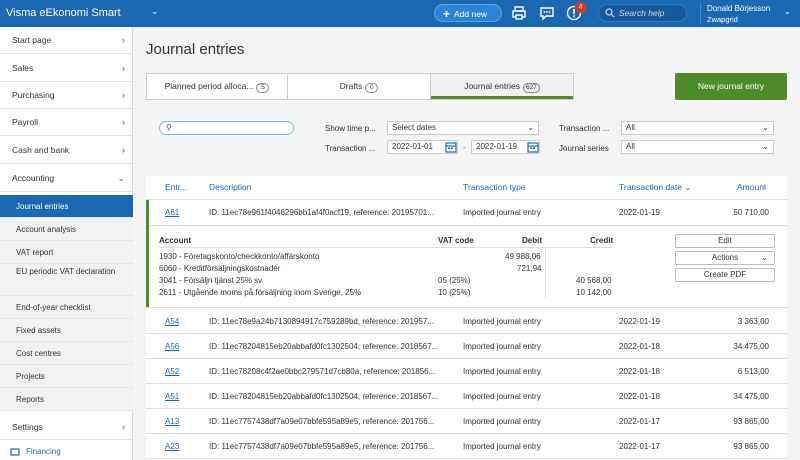  I want to click on chat-icon, so click(547, 13).